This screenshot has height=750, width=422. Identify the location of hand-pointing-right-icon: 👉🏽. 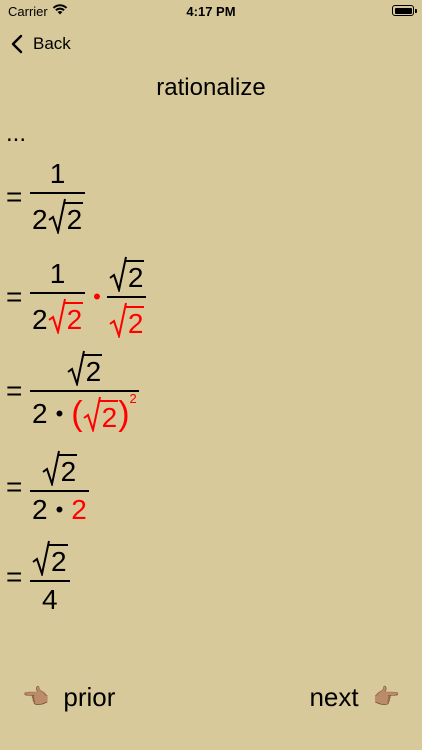
(386, 696).